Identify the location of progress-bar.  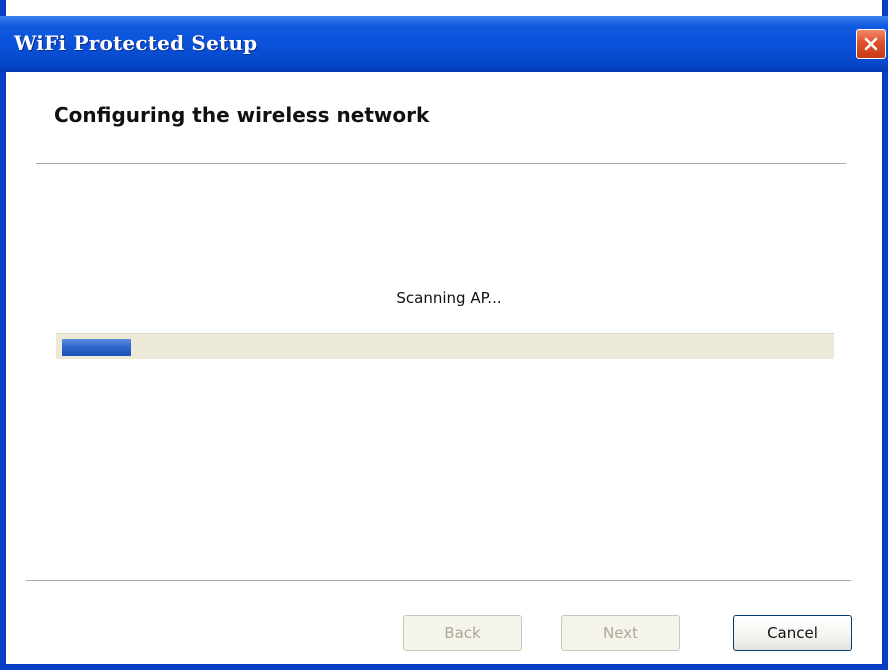
(445, 346).